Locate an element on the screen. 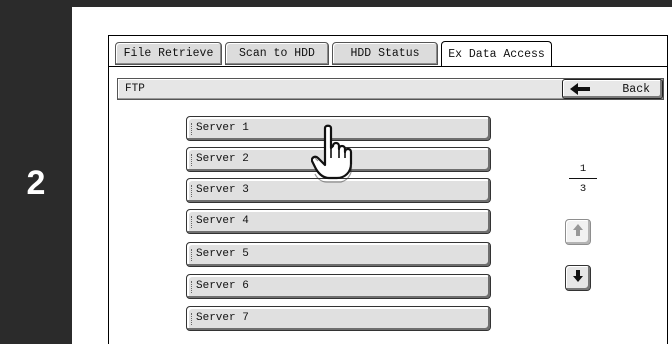 The height and width of the screenshot is (344, 672). back-label: Back is located at coordinates (636, 89).